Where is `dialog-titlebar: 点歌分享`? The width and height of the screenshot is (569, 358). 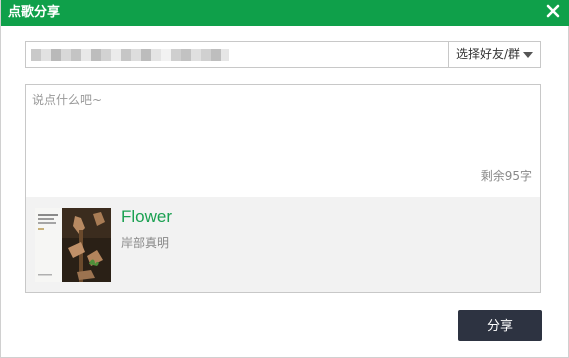
dialog-titlebar: 点歌分享 is located at coordinates (285, 13).